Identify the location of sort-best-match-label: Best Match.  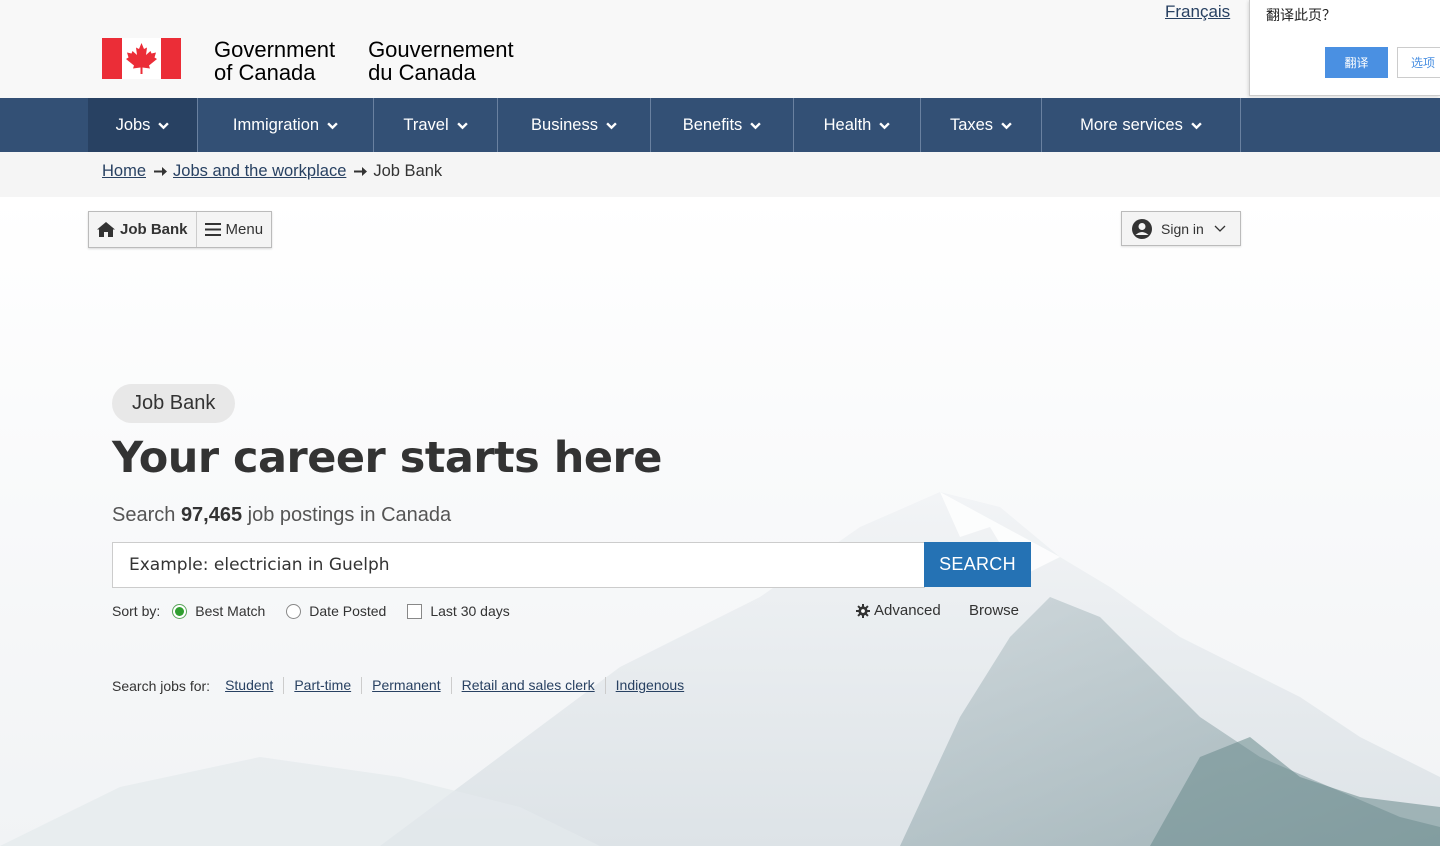
(230, 611).